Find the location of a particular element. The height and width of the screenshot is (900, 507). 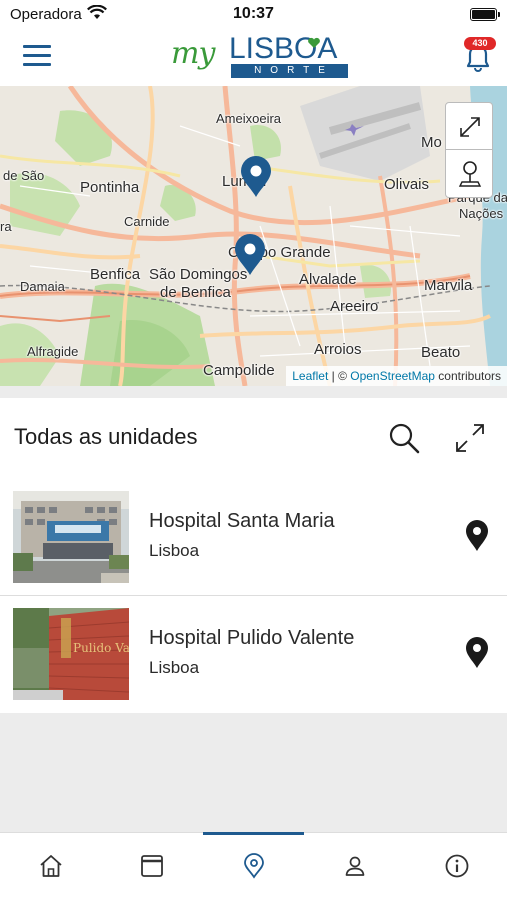

map-label: de São is located at coordinates (24, 175).